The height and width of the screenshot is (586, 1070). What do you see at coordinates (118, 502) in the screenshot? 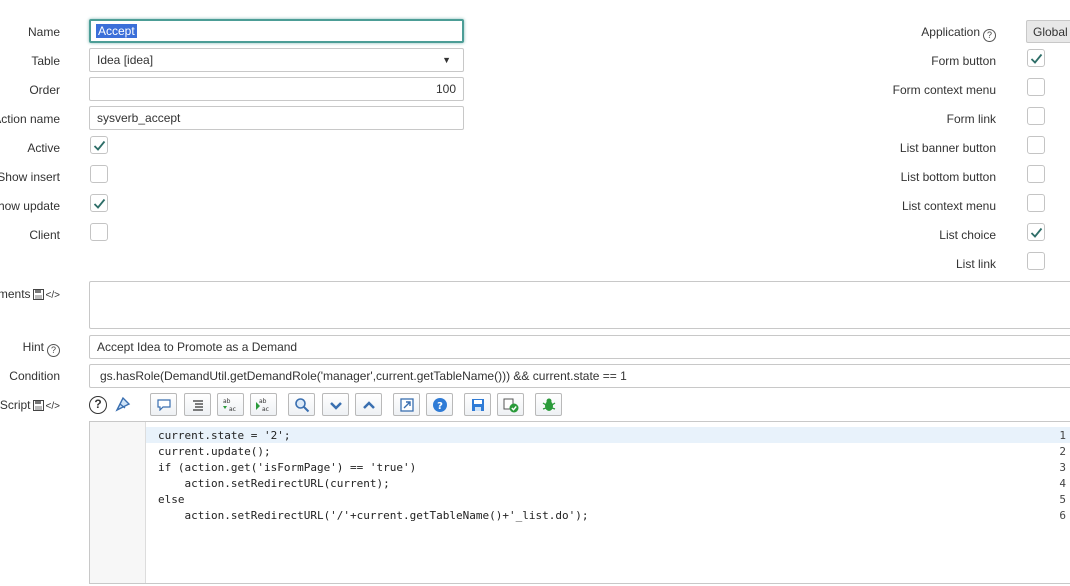
I see `line-number-gutter` at bounding box center [118, 502].